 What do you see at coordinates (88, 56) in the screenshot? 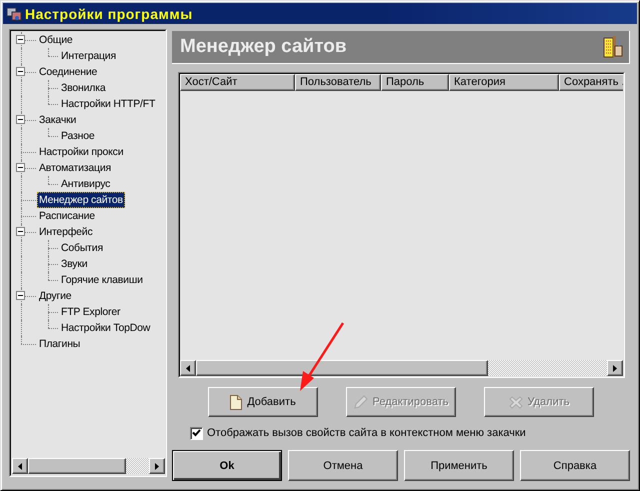
I see `tree-item: Интеграция` at bounding box center [88, 56].